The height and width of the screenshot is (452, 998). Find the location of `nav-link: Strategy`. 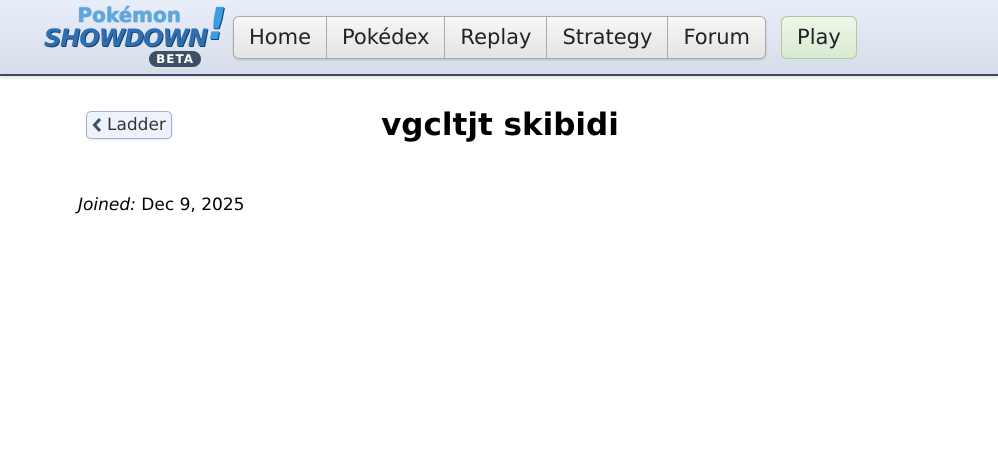

nav-link: Strategy is located at coordinates (607, 37).